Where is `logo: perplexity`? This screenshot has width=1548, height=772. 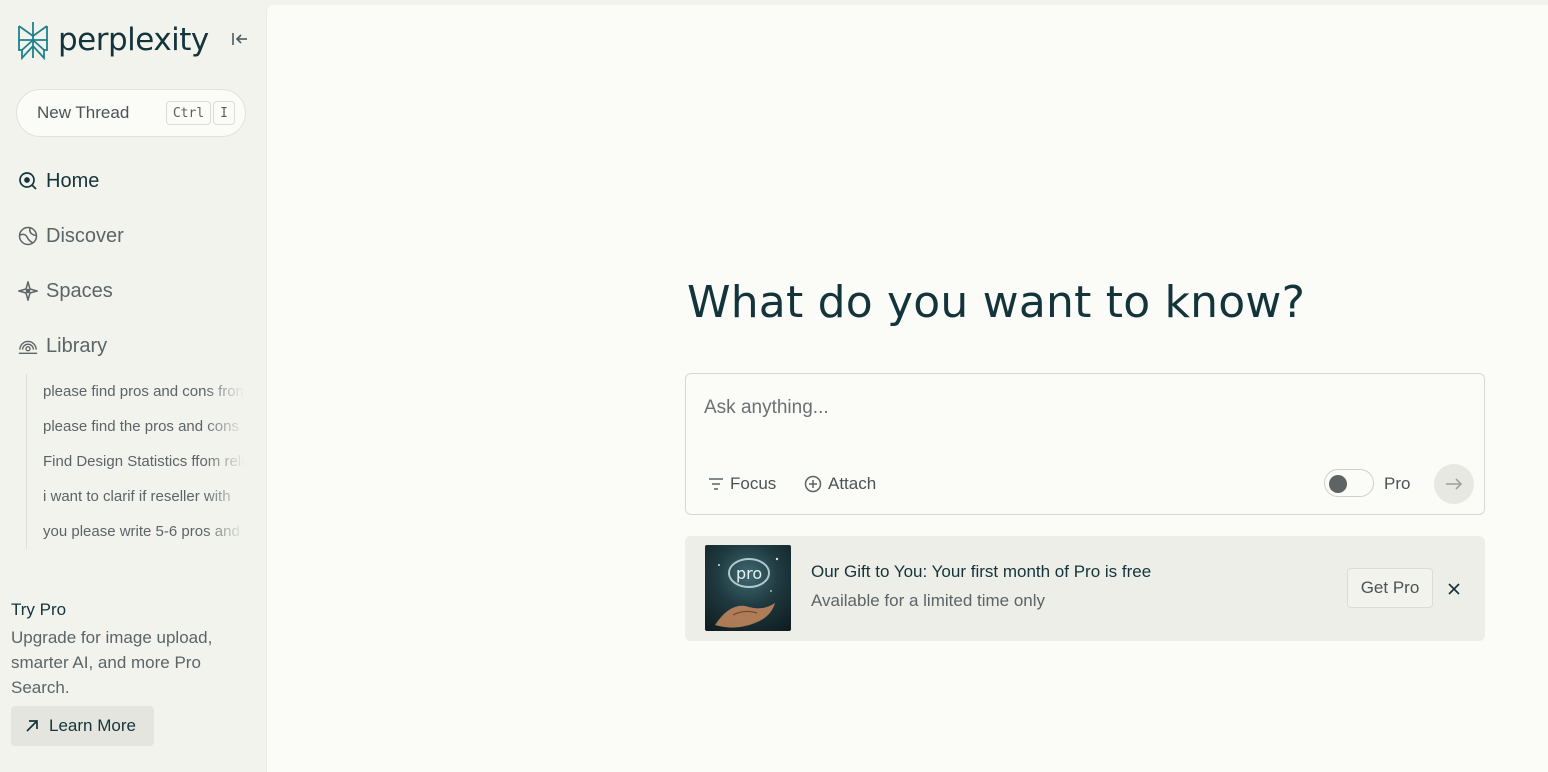
logo: perplexity is located at coordinates (112, 40).